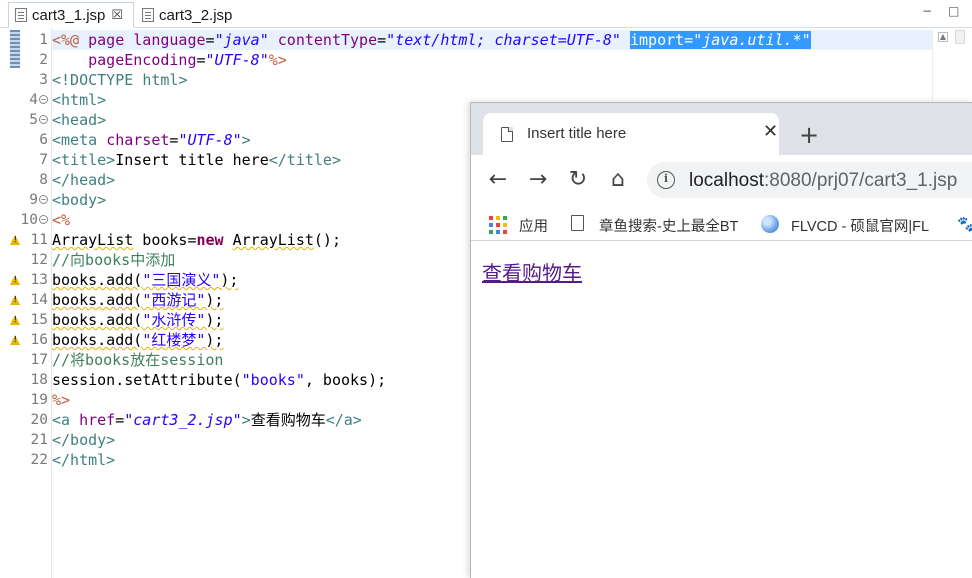 This screenshot has width=972, height=578. Describe the element at coordinates (137, 360) in the screenshot. I see `code-line: //将books放在session` at that location.